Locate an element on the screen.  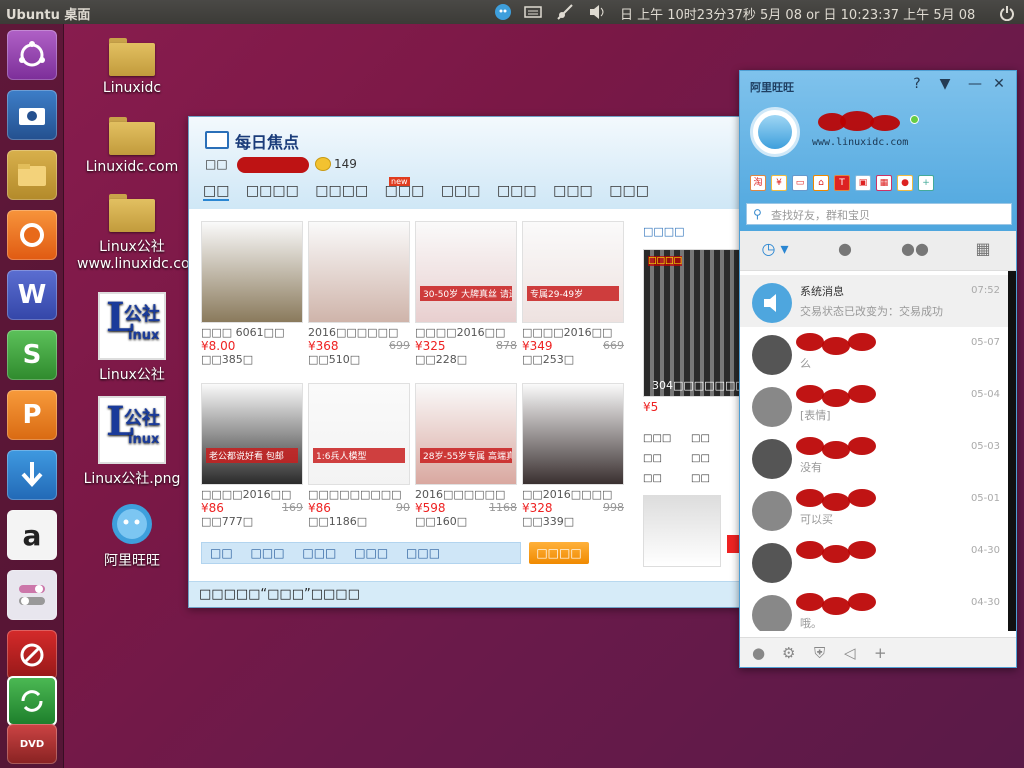
message-icon: ▭ is located at coordinates (800, 183).